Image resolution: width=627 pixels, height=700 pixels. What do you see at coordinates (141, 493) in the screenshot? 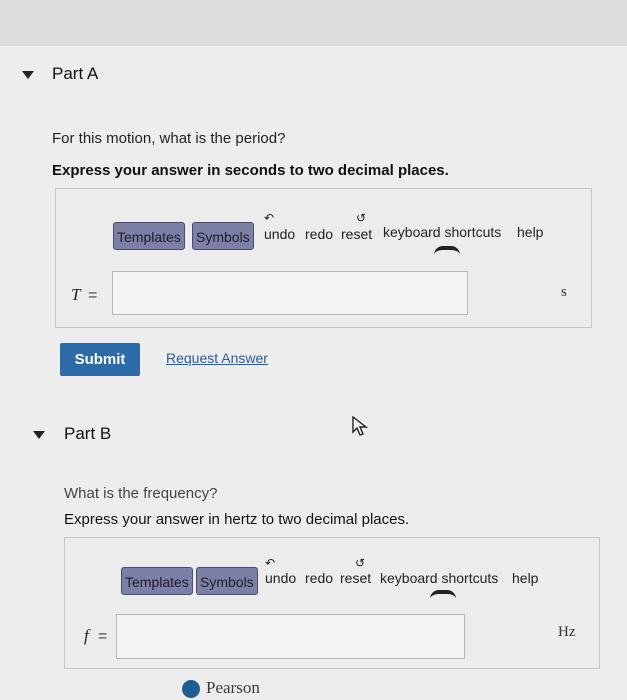
I see `part-b-question: What is the frequency?` at bounding box center [141, 493].